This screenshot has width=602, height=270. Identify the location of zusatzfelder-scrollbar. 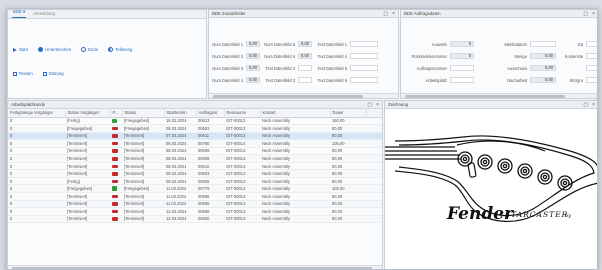
(303, 95).